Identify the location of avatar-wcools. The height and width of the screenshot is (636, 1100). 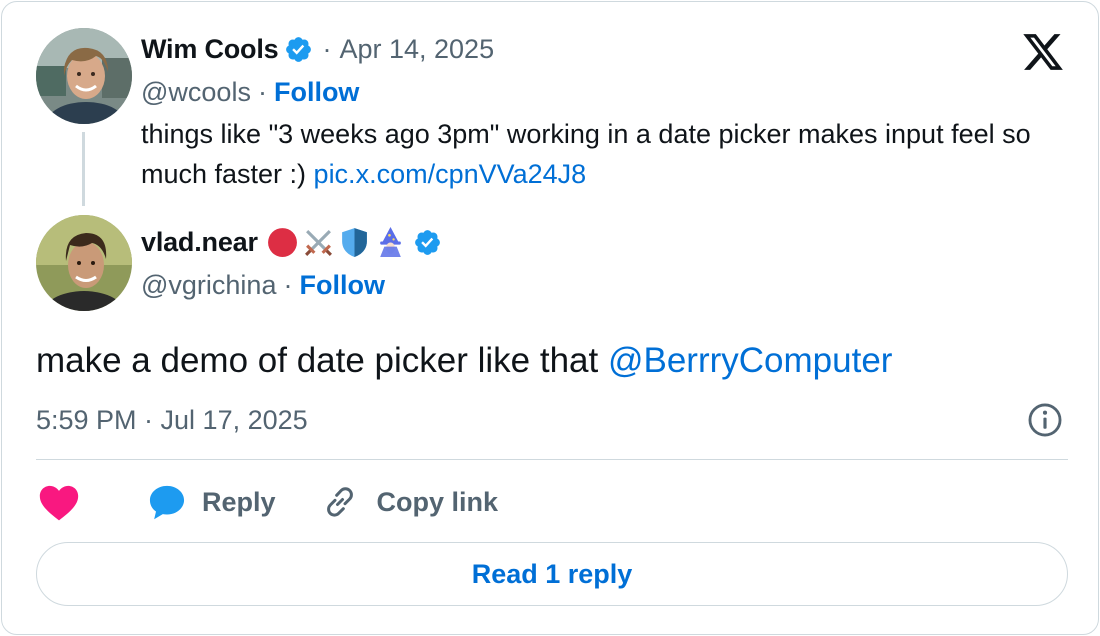
(84, 76).